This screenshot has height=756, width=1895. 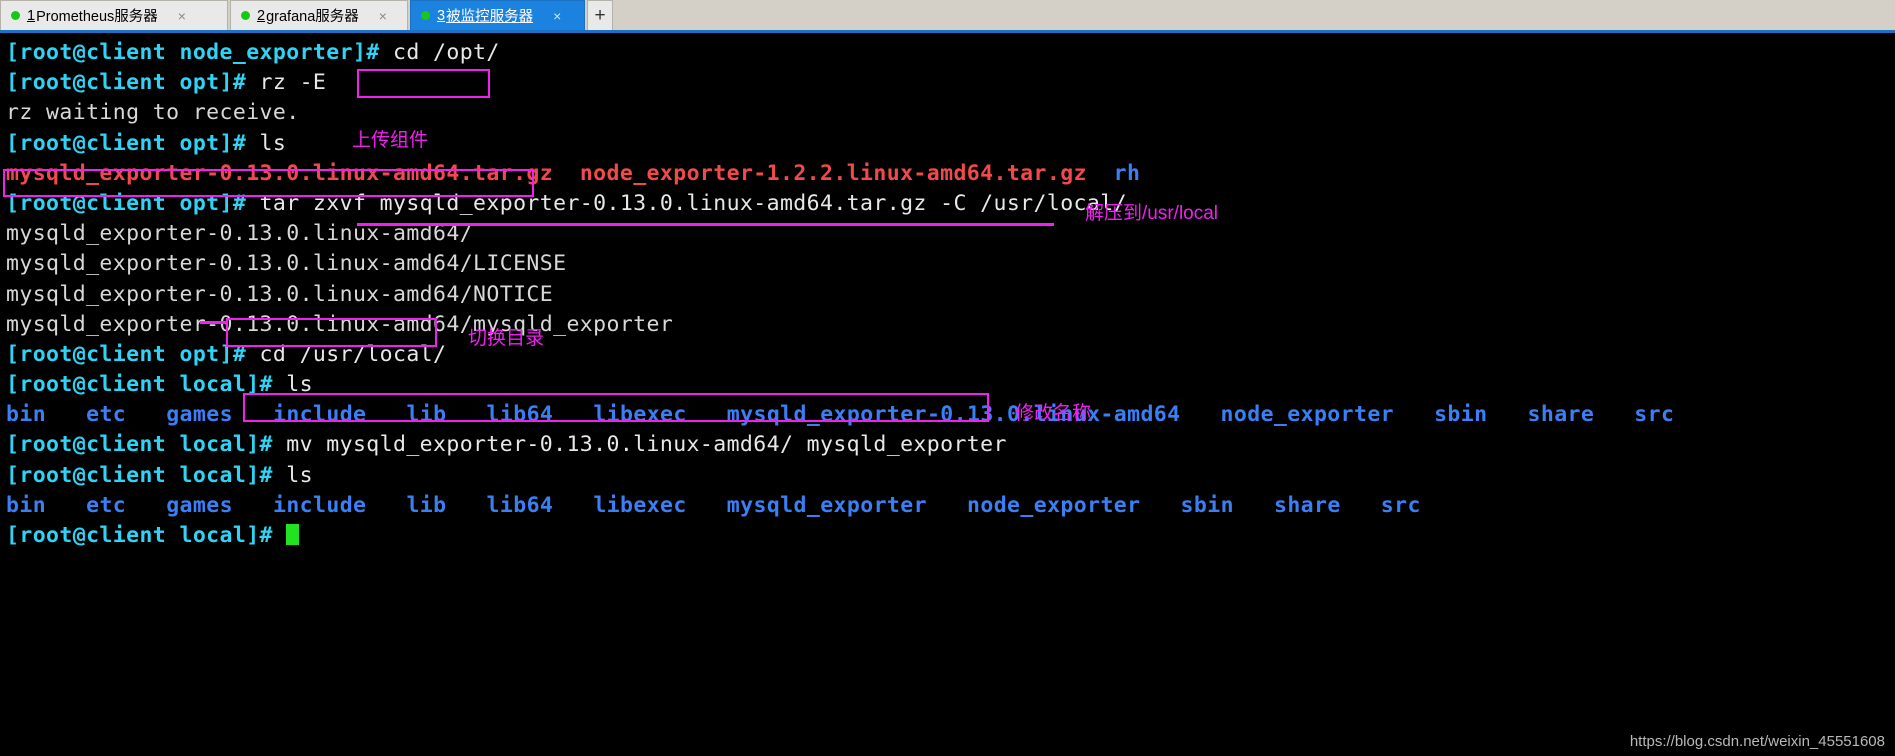 I want to click on directory-entry: mysqld_exporter, so click(x=826, y=505).